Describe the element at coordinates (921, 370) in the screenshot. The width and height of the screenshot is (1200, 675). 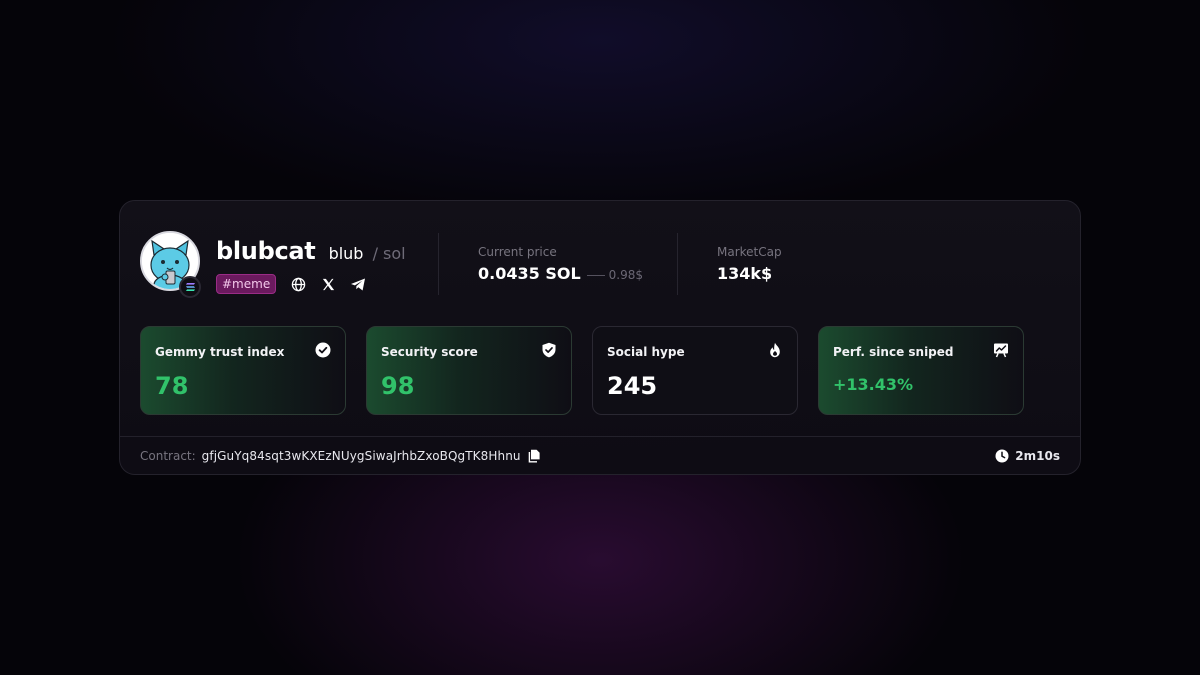
I see `perf-since-sniped-tile: Perf. since sniped +13.43%` at that location.